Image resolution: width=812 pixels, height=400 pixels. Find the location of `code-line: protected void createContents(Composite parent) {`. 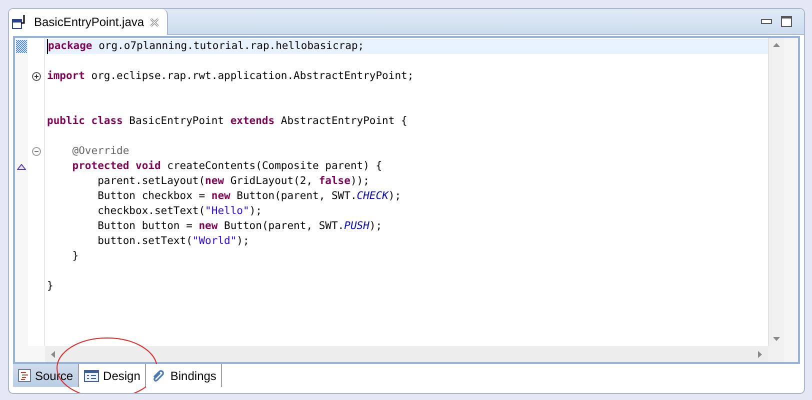

code-line: protected void createContents(Composite parent) { is located at coordinates (226, 166).